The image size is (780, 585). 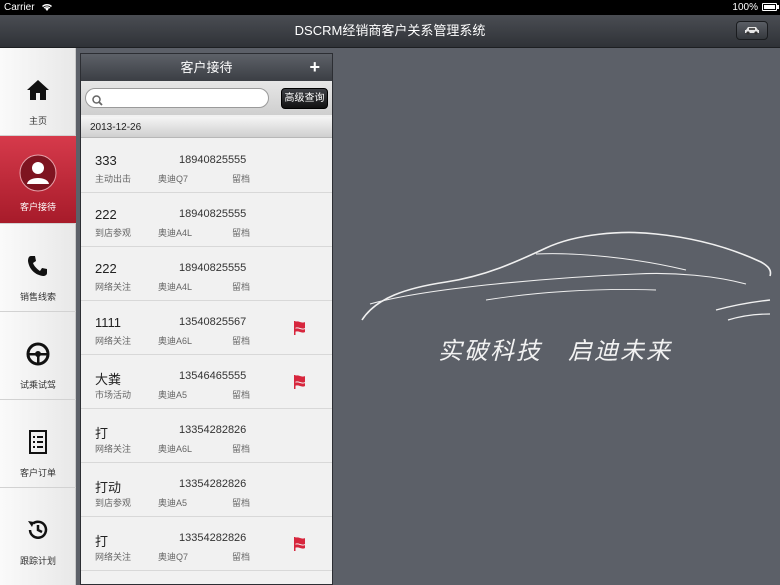 I want to click on steering-wheel-icon, so click(x=38, y=355).